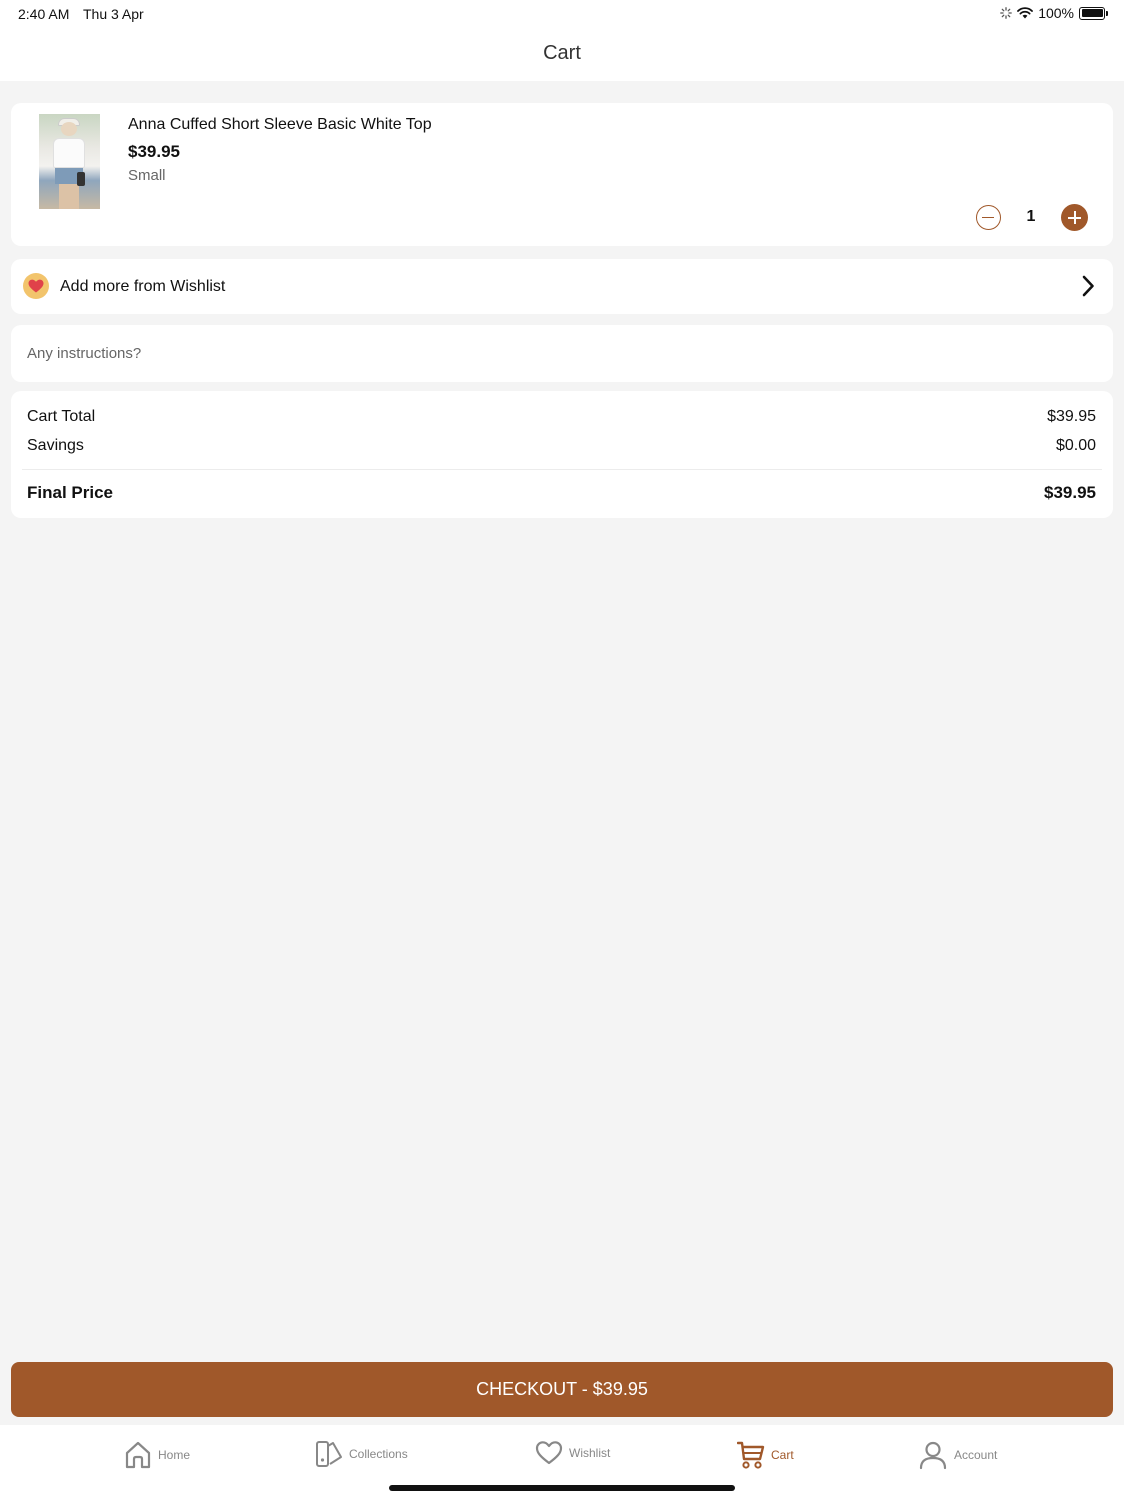 The width and height of the screenshot is (1124, 1500). Describe the element at coordinates (154, 151) in the screenshot. I see `product-price: $39.95` at that location.